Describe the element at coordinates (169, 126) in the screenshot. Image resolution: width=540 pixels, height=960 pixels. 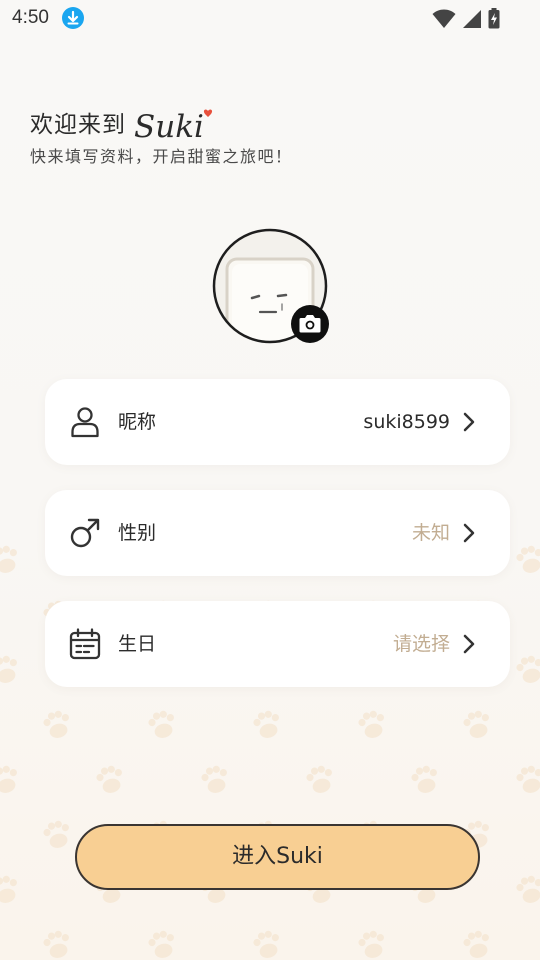
I see `svg-text: Suki` at that location.